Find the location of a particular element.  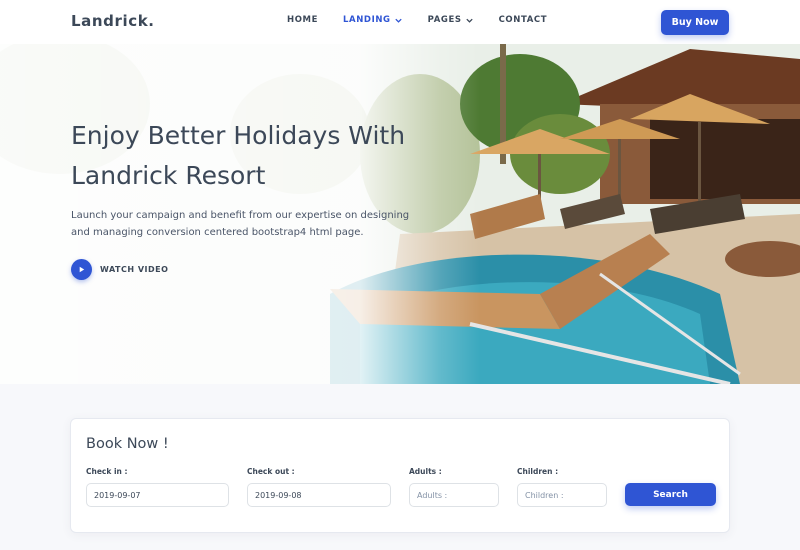

nav-item-contact: CONTACT is located at coordinates (523, 20).